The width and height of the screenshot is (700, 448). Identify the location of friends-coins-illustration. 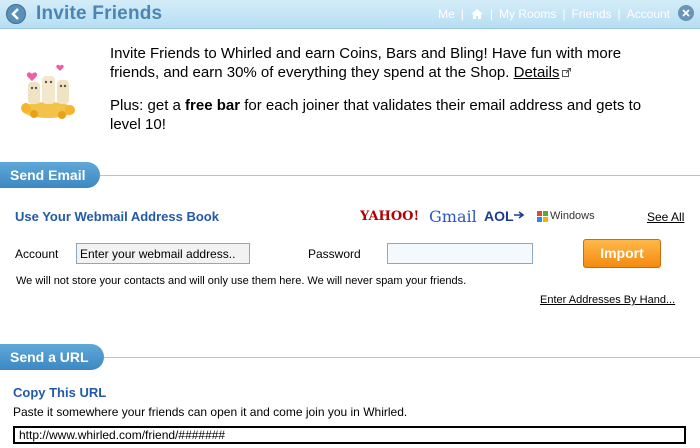
(48, 91).